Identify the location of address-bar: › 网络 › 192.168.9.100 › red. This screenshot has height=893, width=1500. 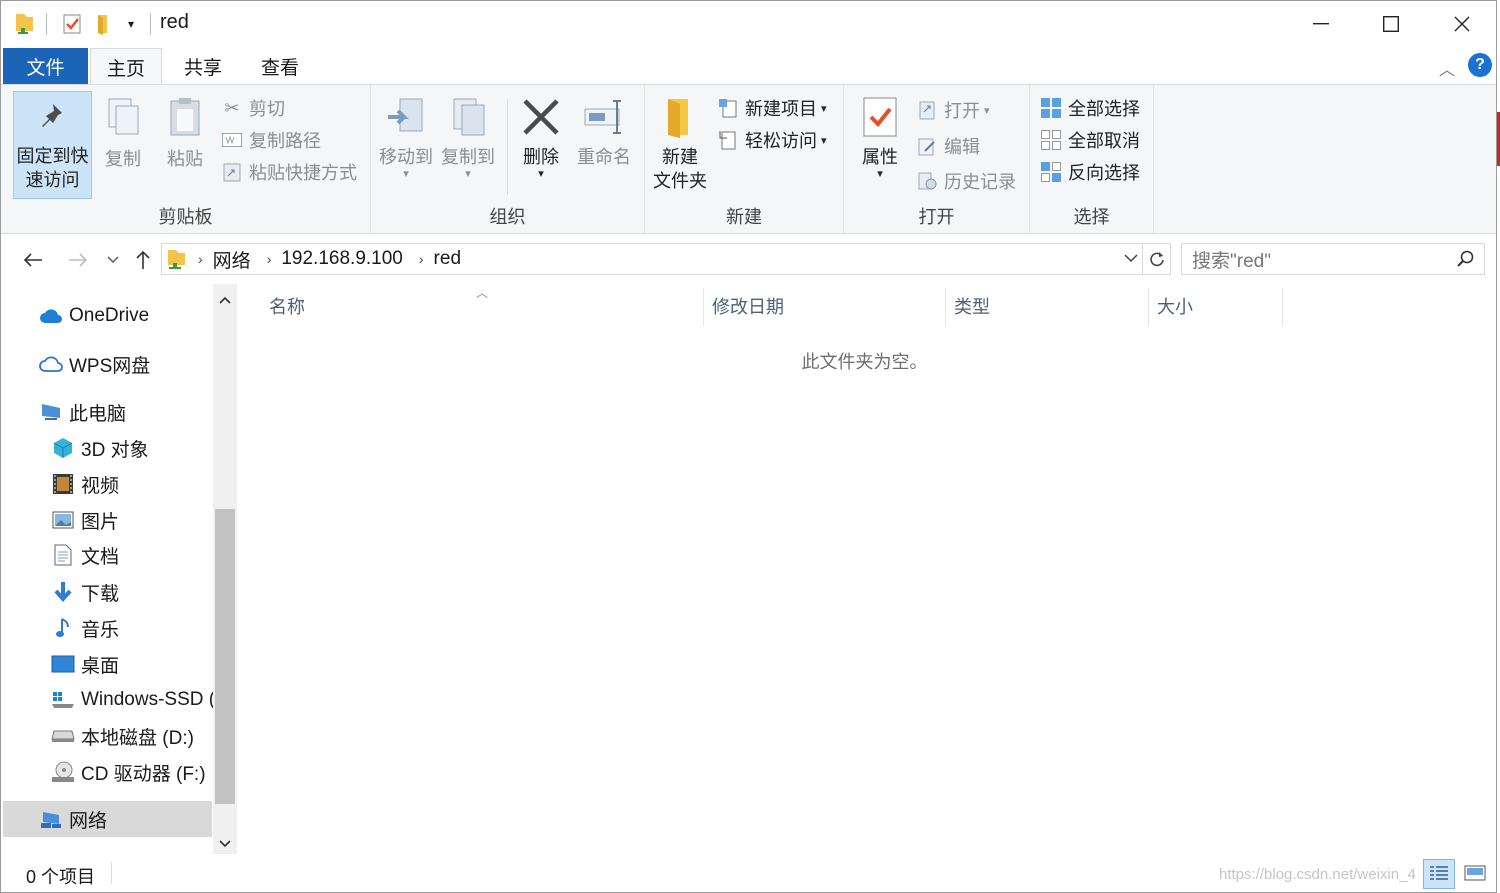
(666, 259).